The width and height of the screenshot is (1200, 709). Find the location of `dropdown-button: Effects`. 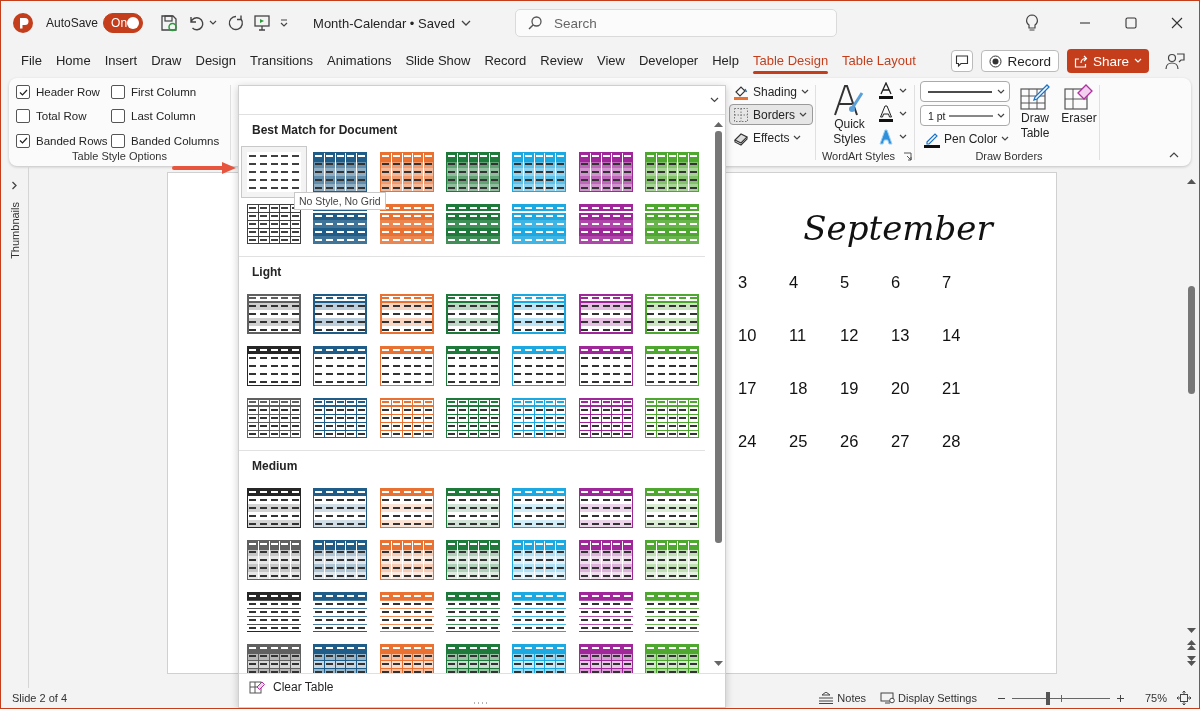

dropdown-button: Effects is located at coordinates (768, 137).